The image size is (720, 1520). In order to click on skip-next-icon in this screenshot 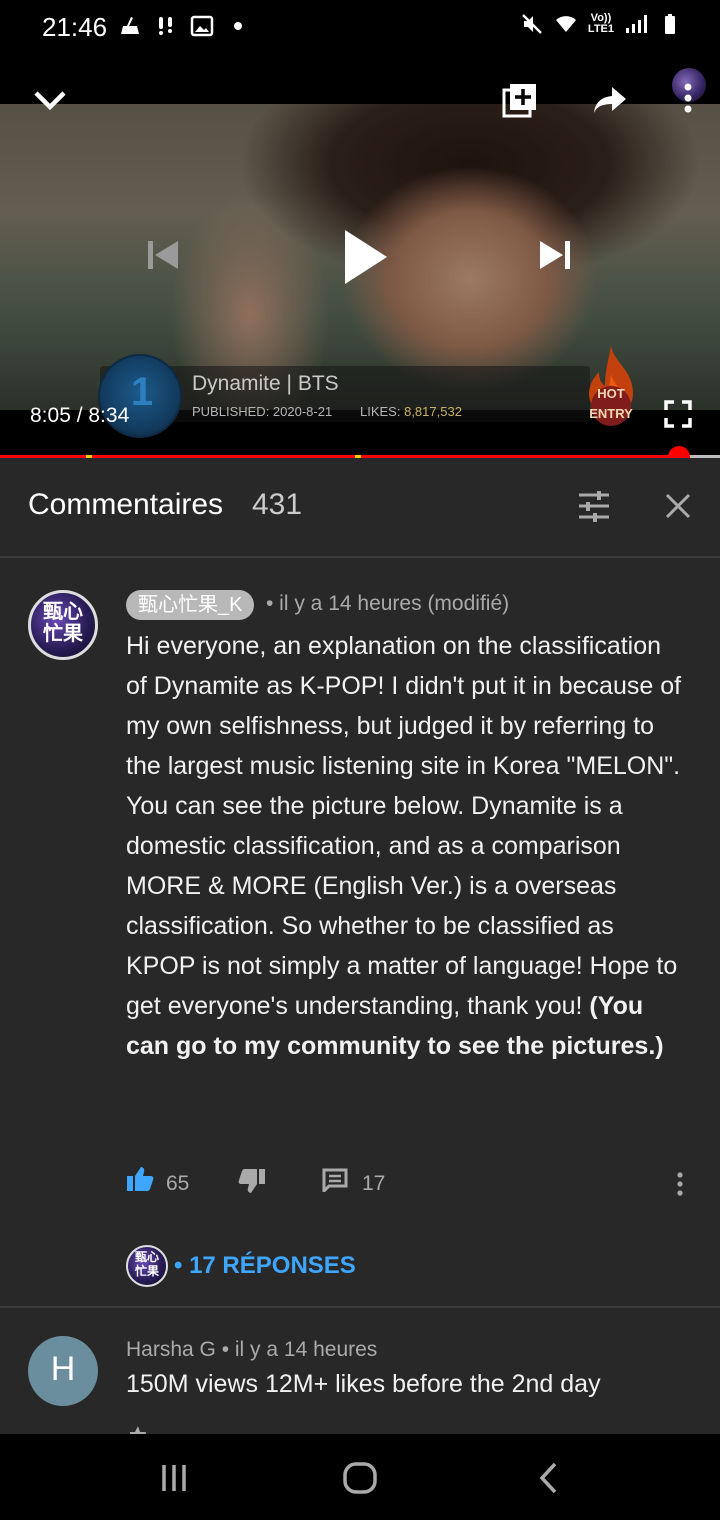, I will do `click(555, 255)`.